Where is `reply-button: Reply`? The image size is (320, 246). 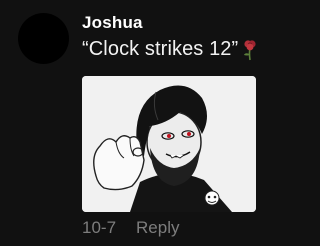
reply-button: Reply is located at coordinates (157, 228).